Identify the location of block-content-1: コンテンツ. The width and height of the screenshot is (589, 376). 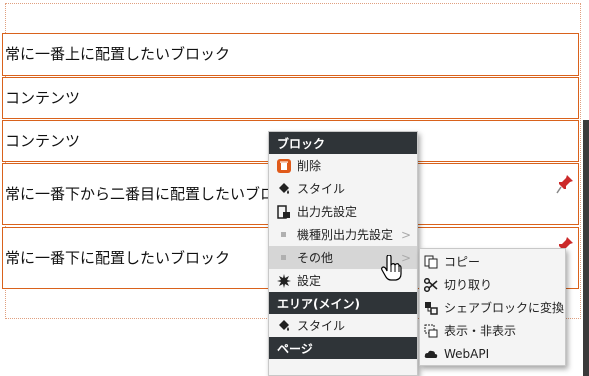
(290, 98).